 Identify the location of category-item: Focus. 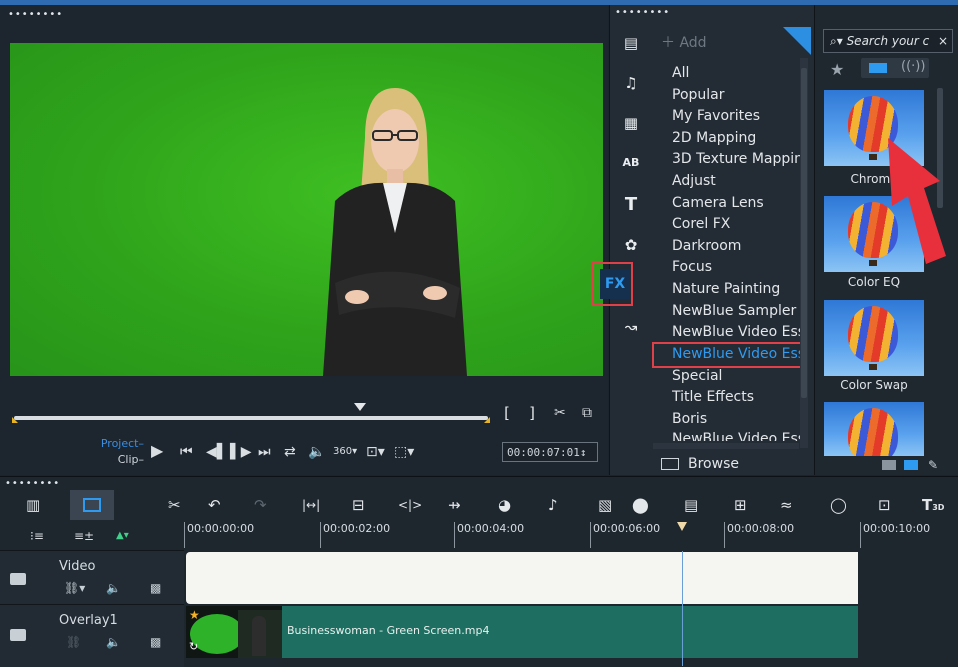
(737, 267).